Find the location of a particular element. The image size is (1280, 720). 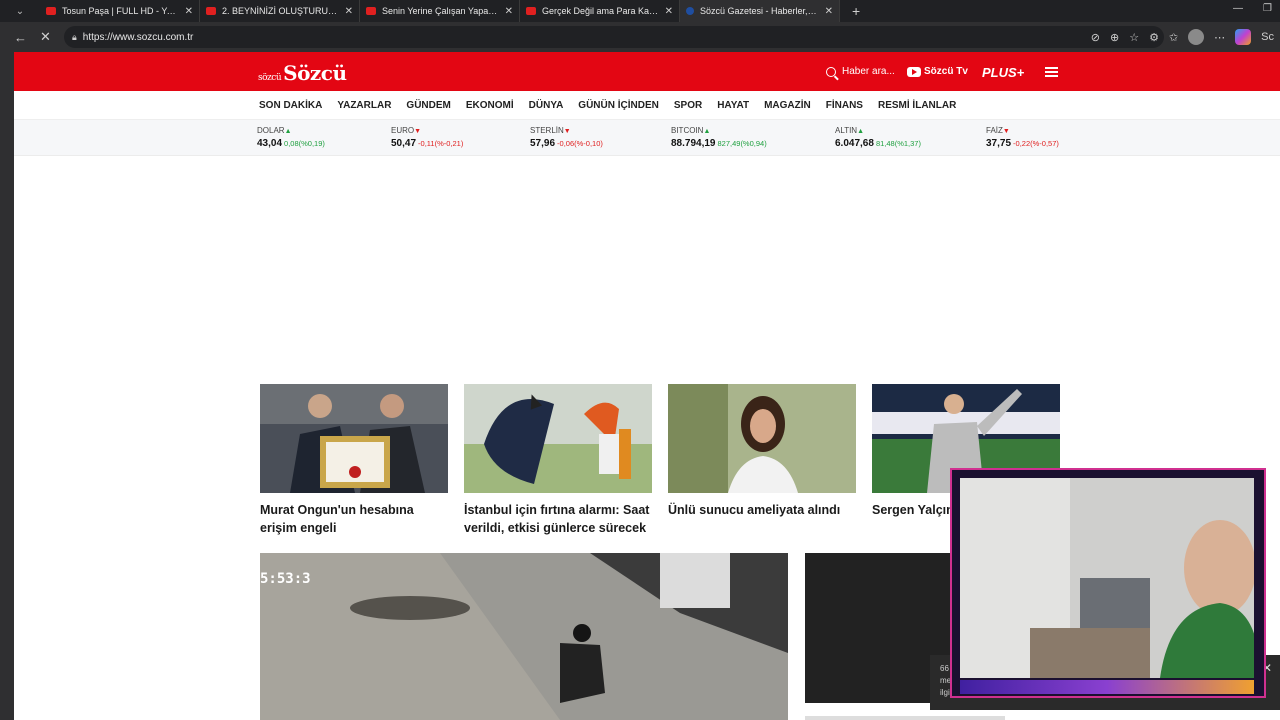

tab-list-chevron-icon: ⌄ is located at coordinates (20, 11).